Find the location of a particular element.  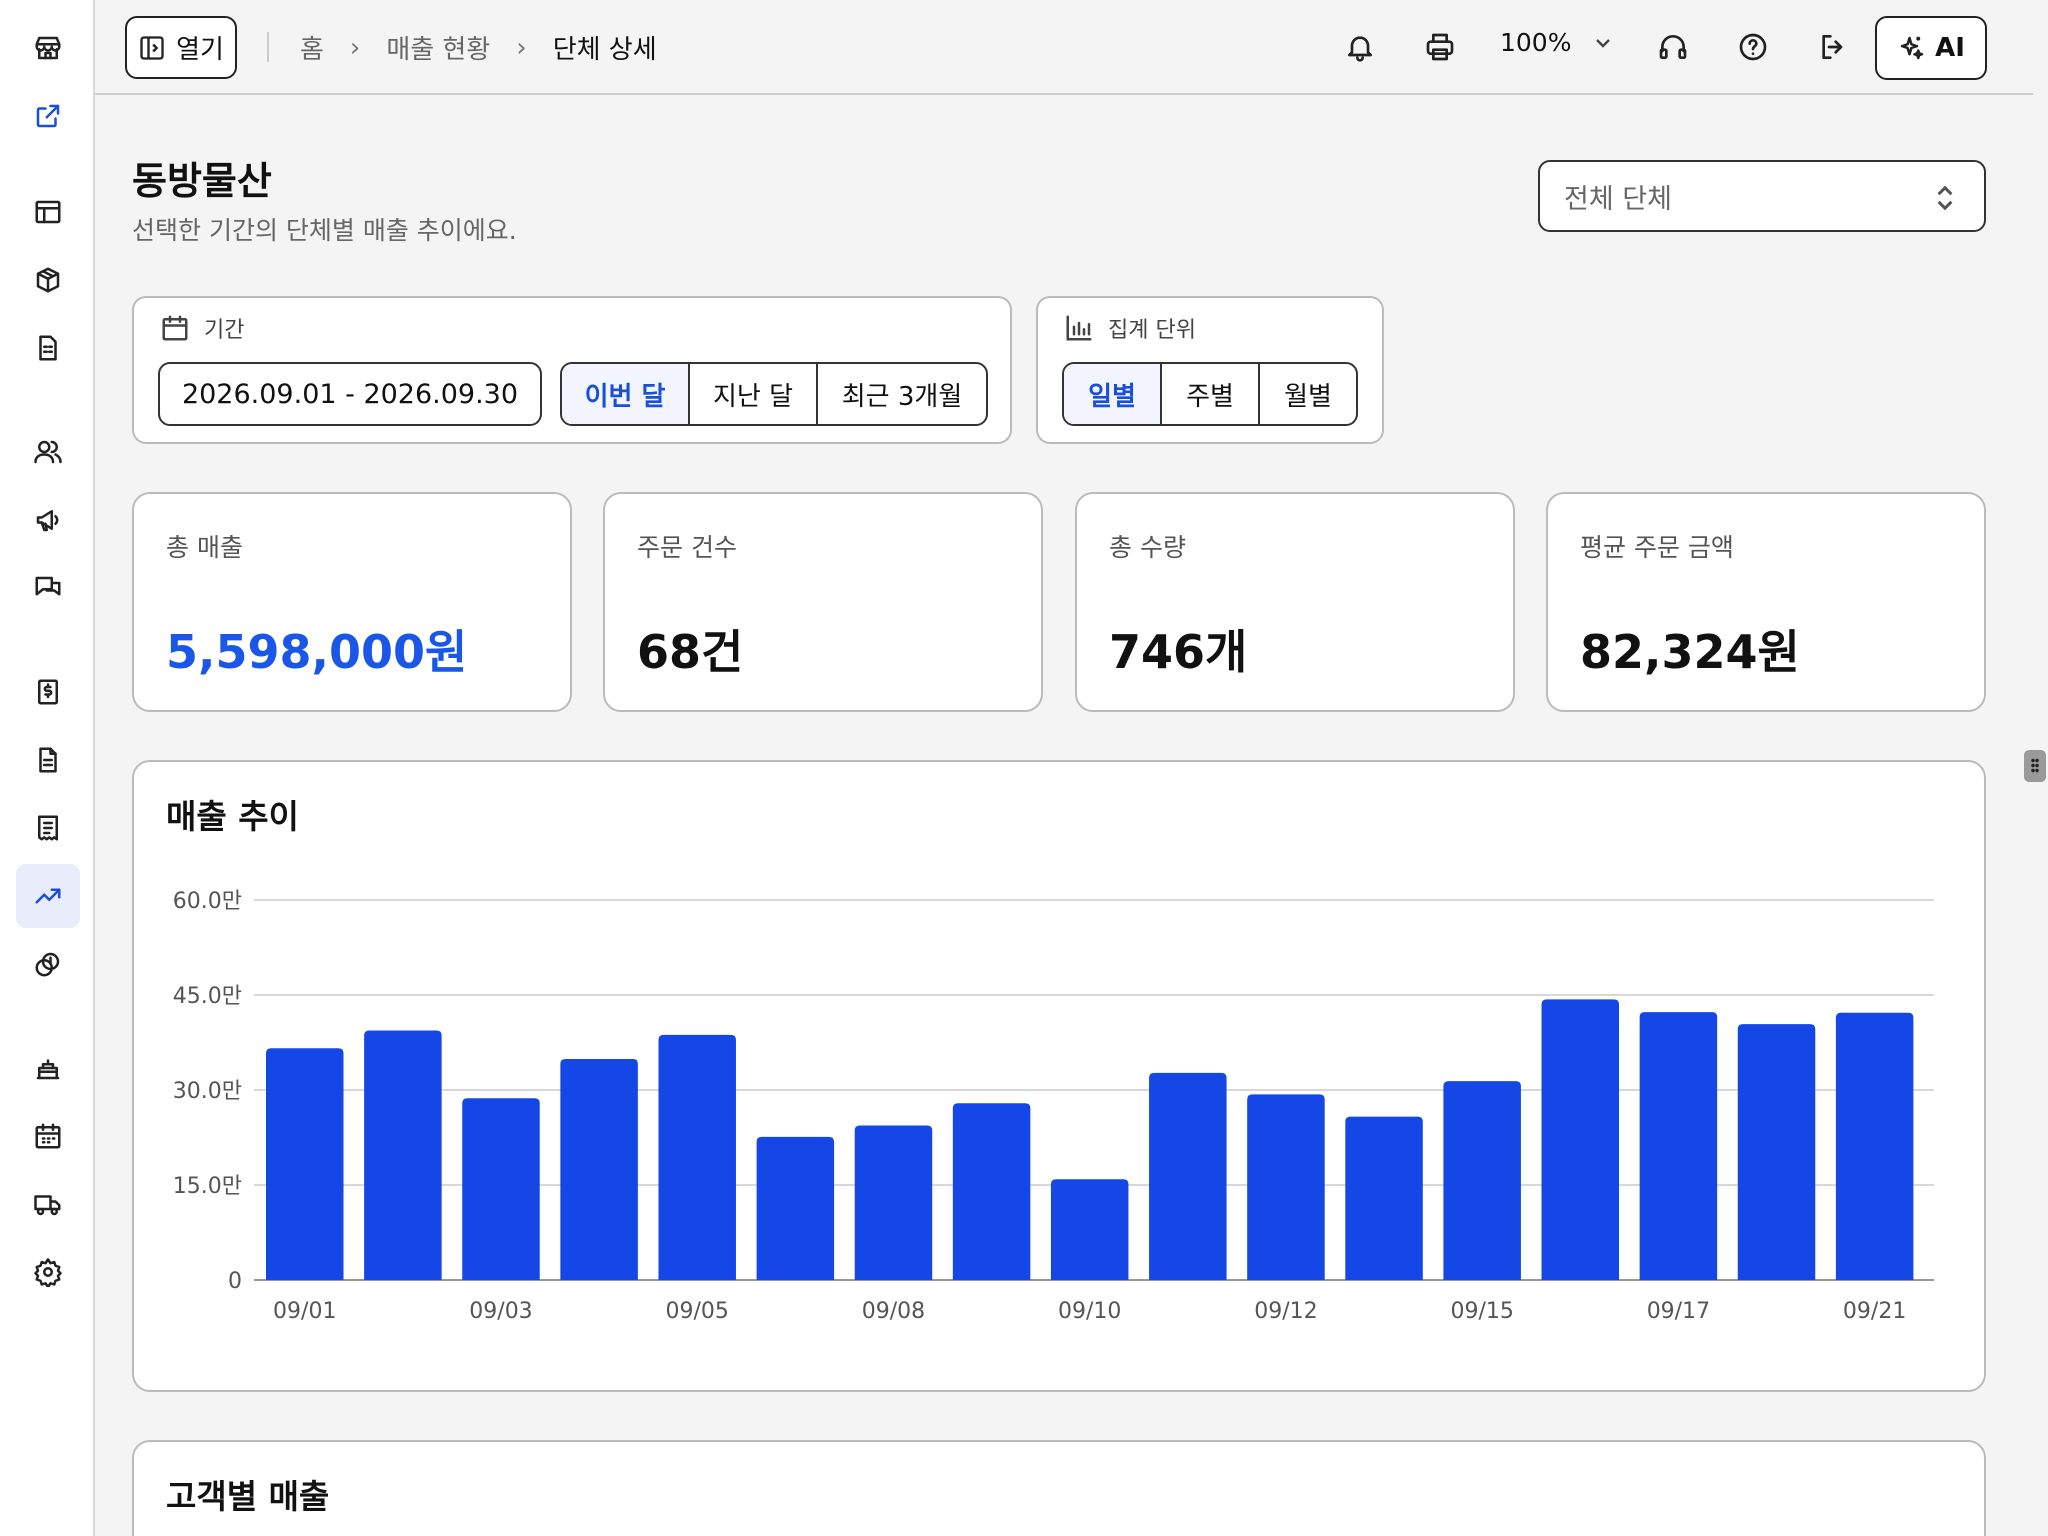

users-icon is located at coordinates (48, 452).